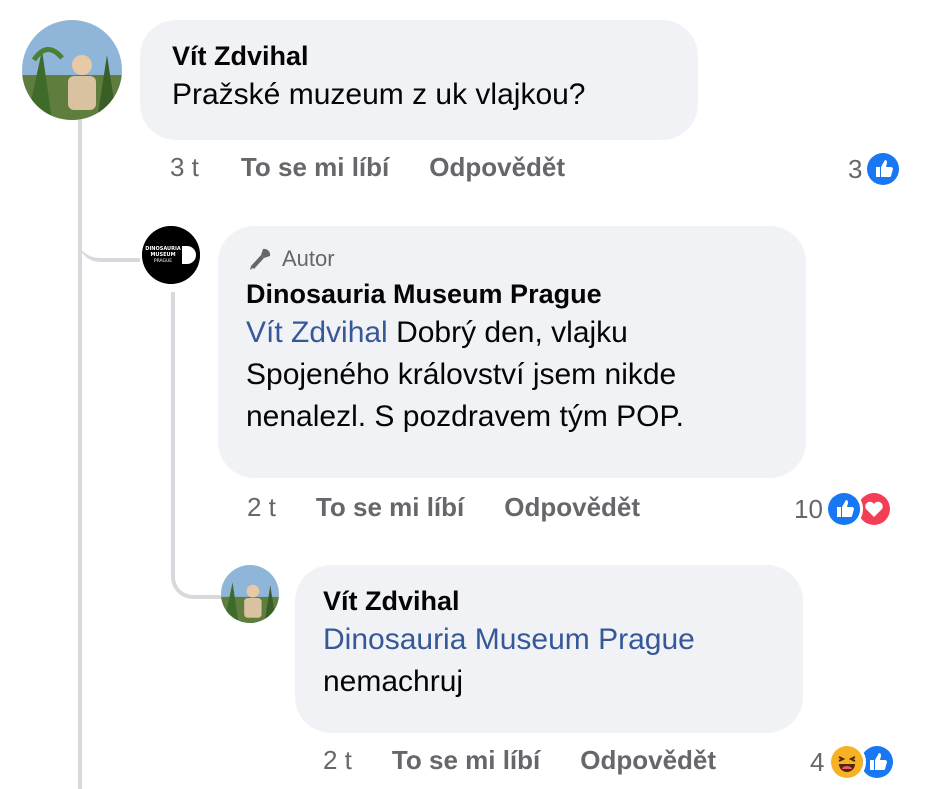  I want to click on comment-actions-2: 2 t To se mi líbí Odpovědět, so click(443, 507).